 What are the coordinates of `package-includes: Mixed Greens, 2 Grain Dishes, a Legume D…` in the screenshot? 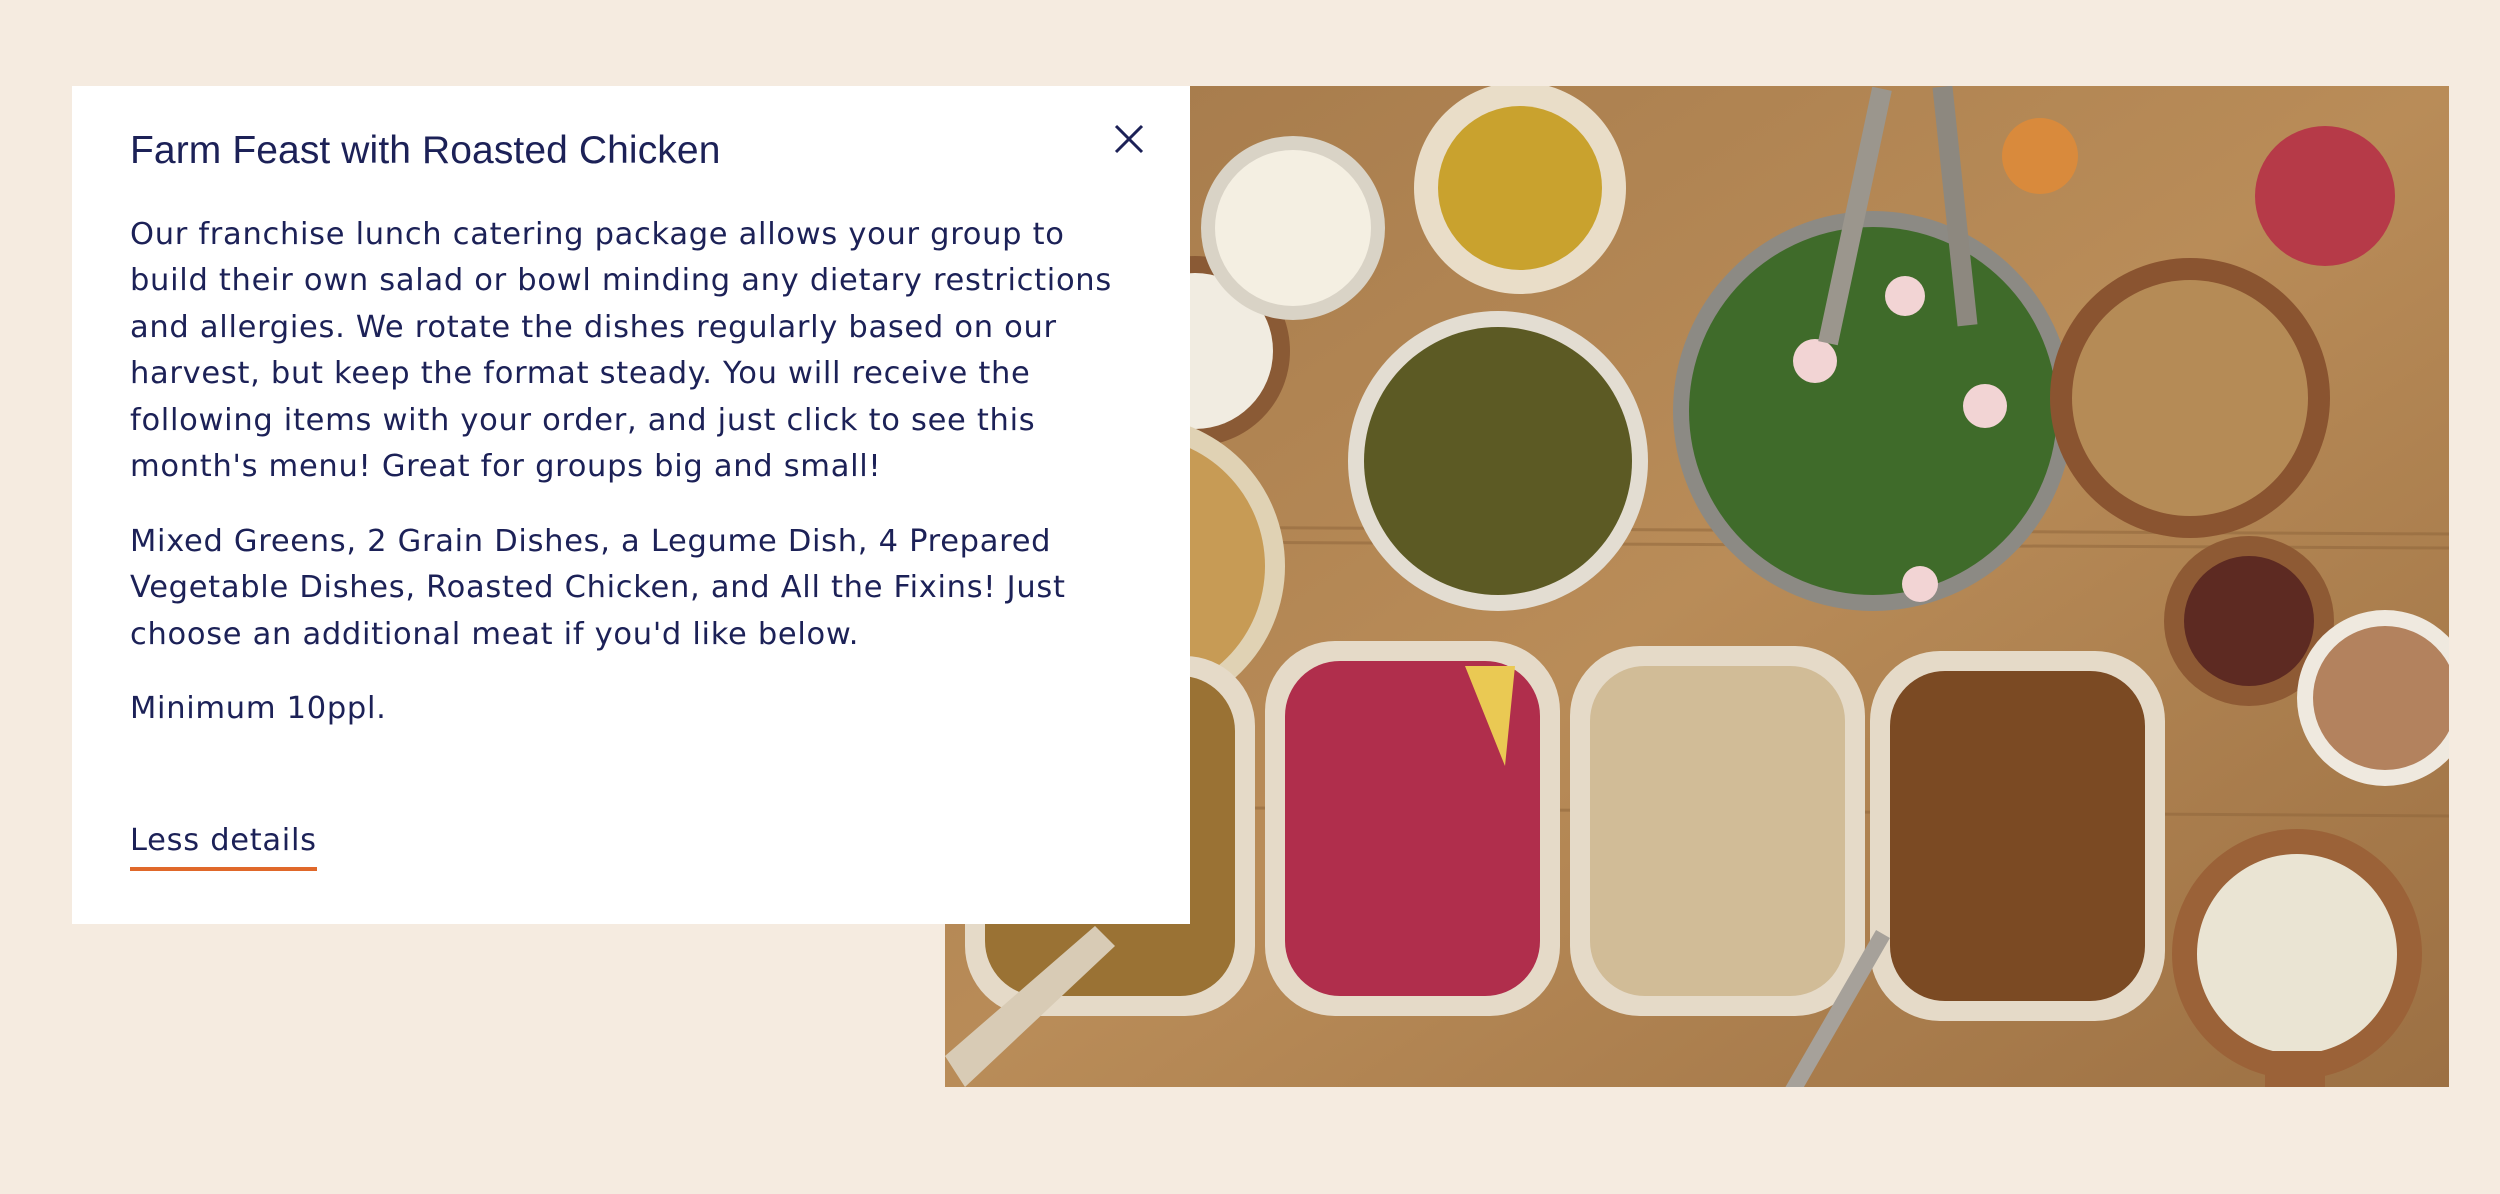 It's located at (598, 587).